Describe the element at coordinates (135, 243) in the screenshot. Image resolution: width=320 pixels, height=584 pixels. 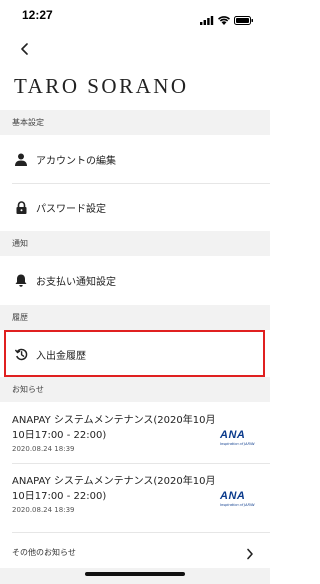
I see `section-header-notifications: 通知` at that location.